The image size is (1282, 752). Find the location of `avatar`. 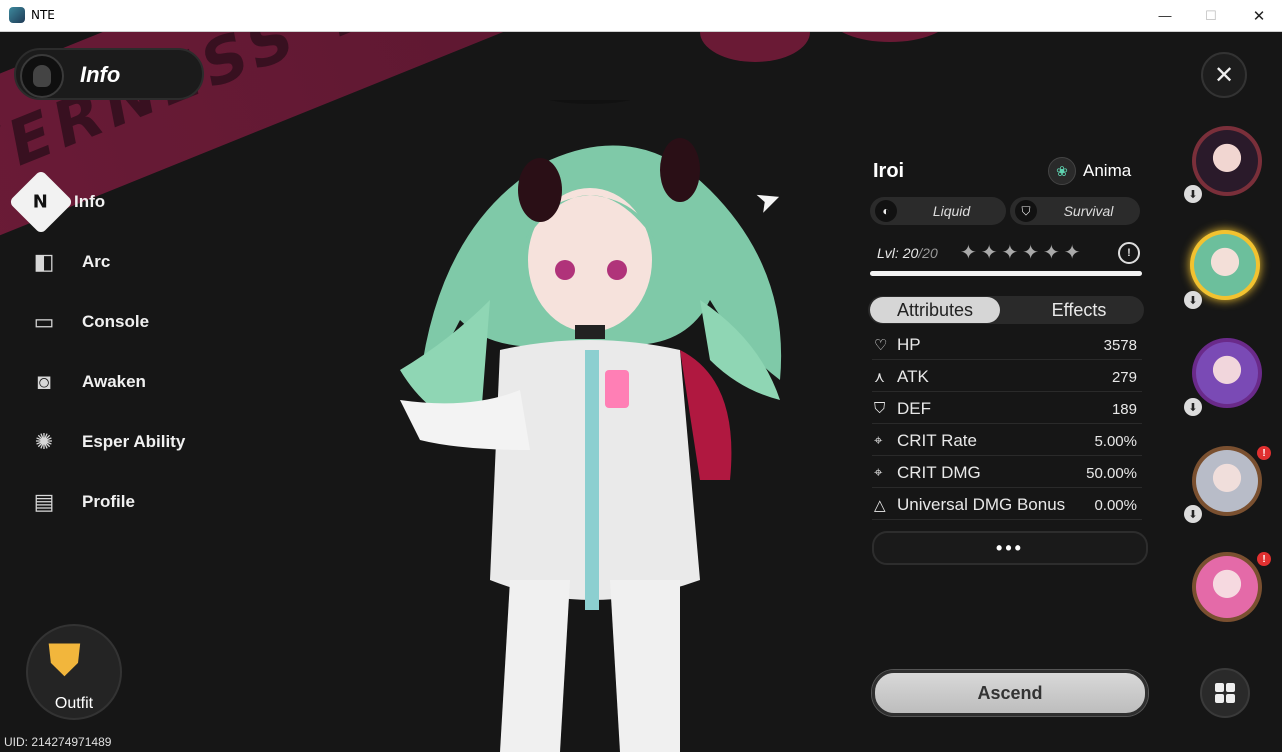

avatar is located at coordinates (42, 76).